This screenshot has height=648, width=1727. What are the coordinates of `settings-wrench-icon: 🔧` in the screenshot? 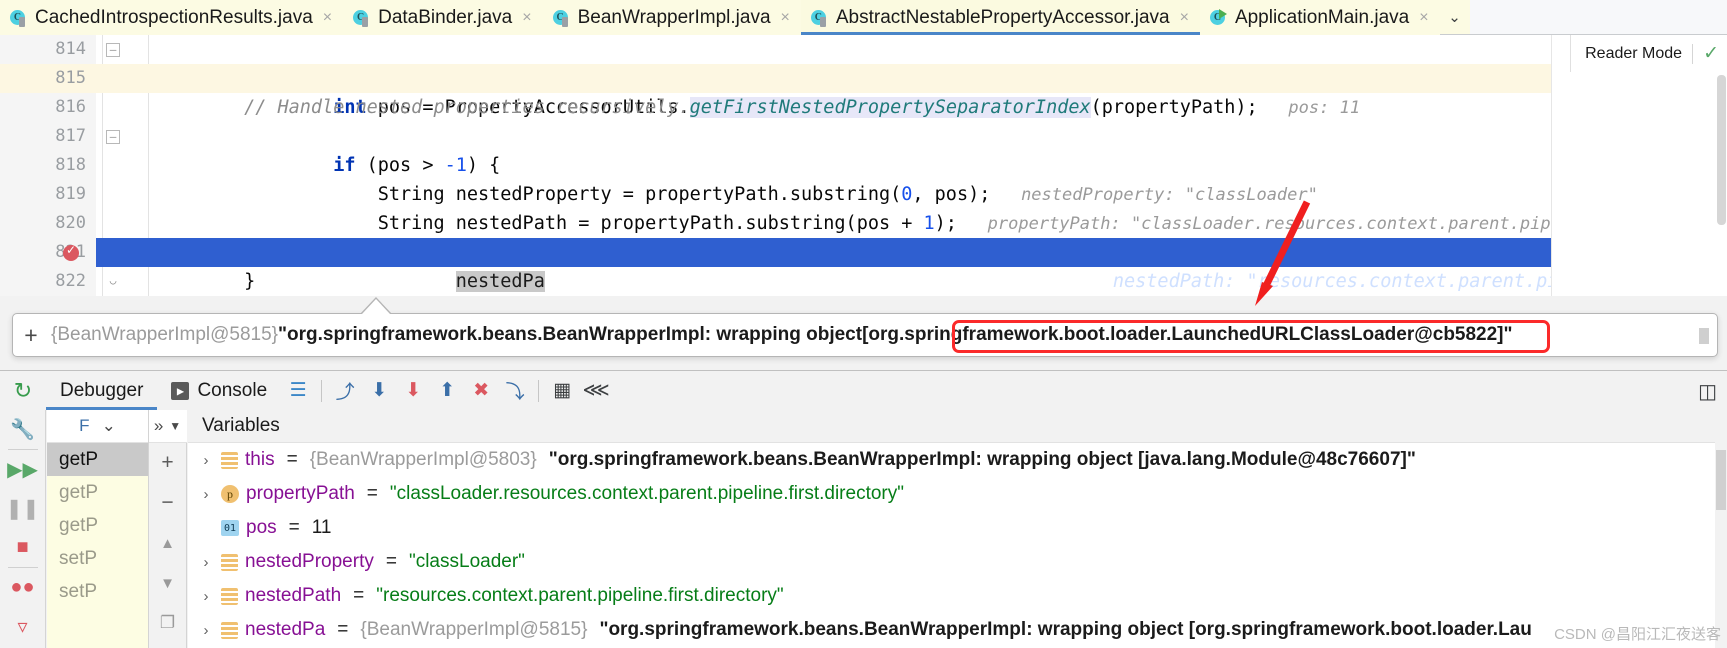 It's located at (23, 429).